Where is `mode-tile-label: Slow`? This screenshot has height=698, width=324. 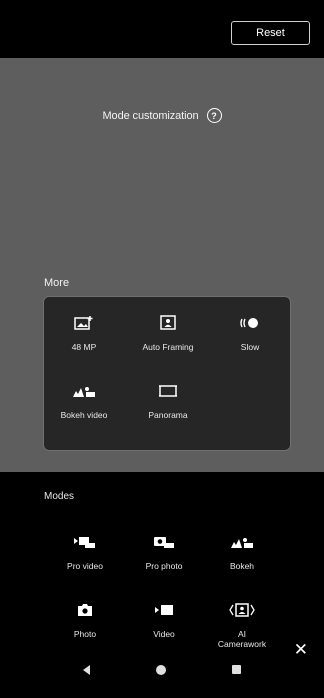 mode-tile-label: Slow is located at coordinates (250, 347).